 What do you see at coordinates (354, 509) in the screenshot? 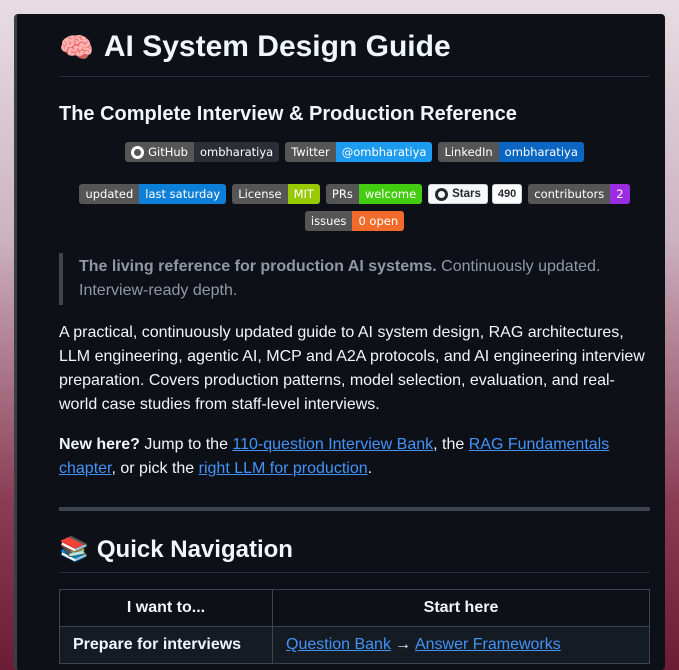
I see `section-divider` at bounding box center [354, 509].